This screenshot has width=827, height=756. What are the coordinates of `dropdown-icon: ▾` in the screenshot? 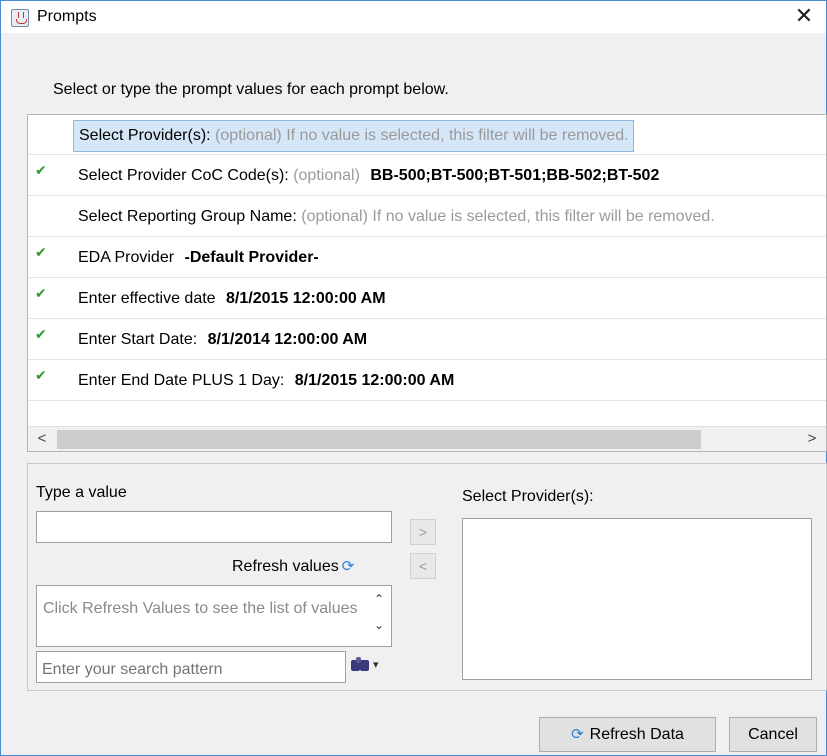 It's located at (376, 664).